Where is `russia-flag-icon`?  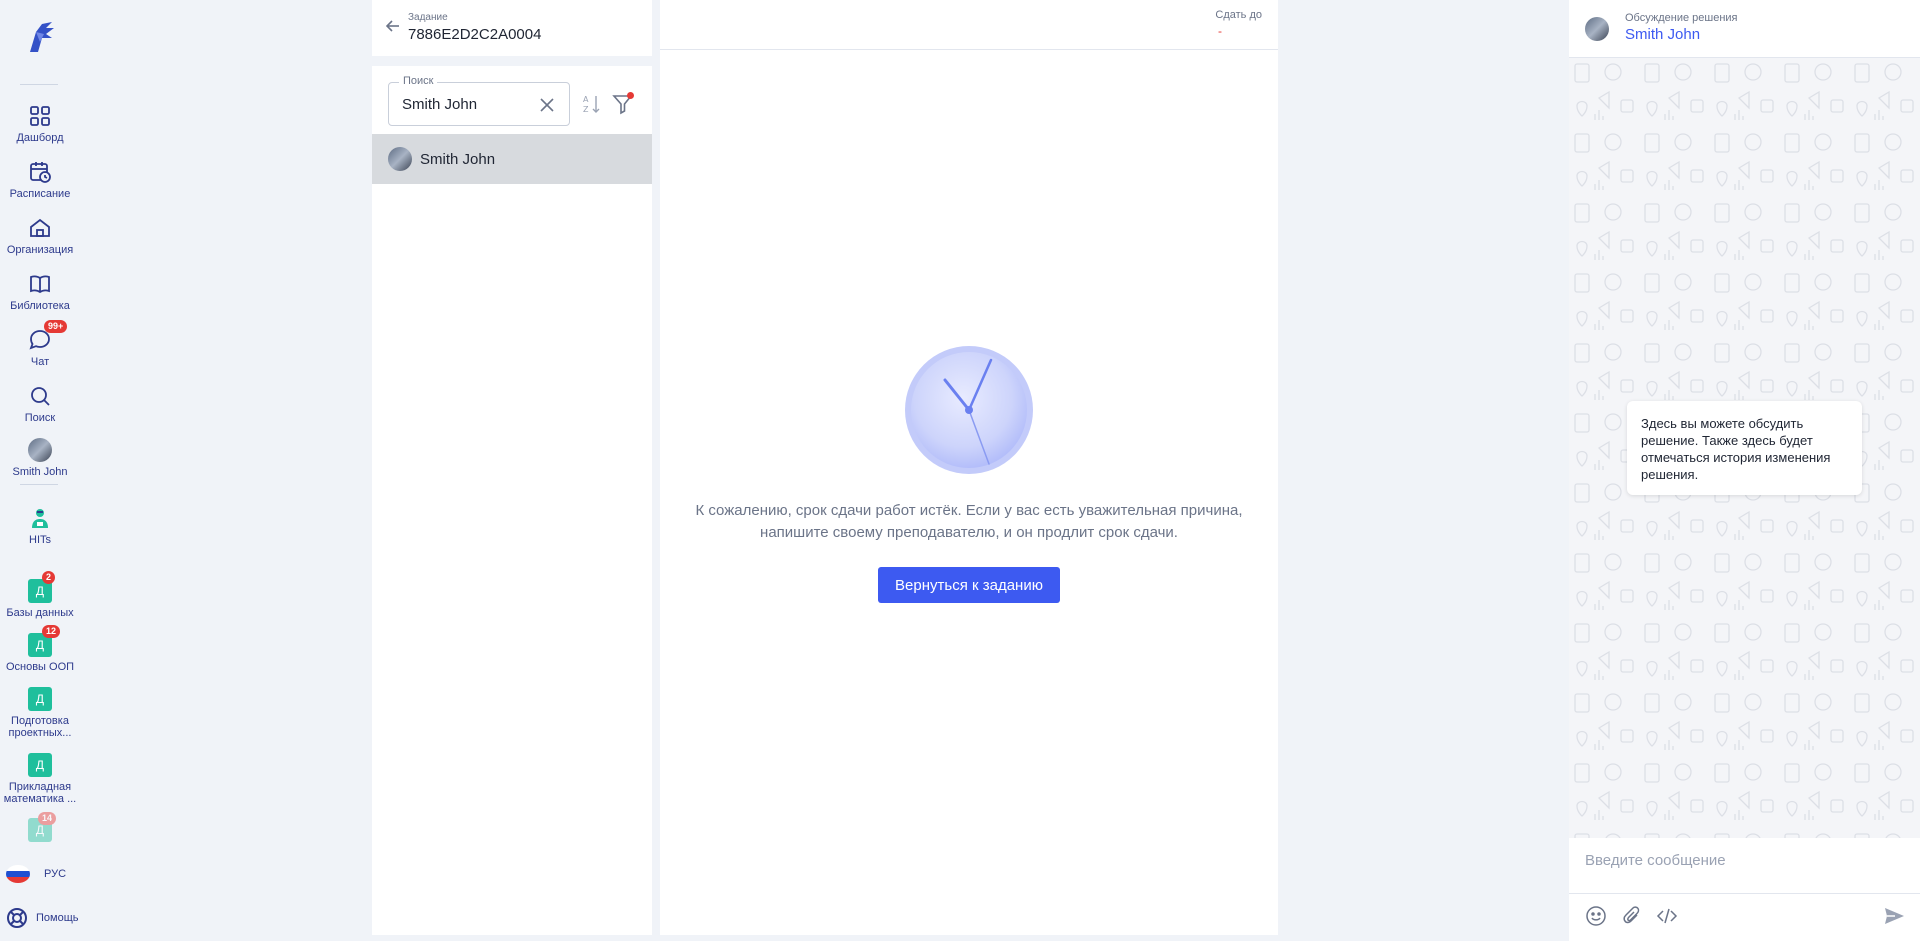
russia-flag-icon is located at coordinates (18, 874).